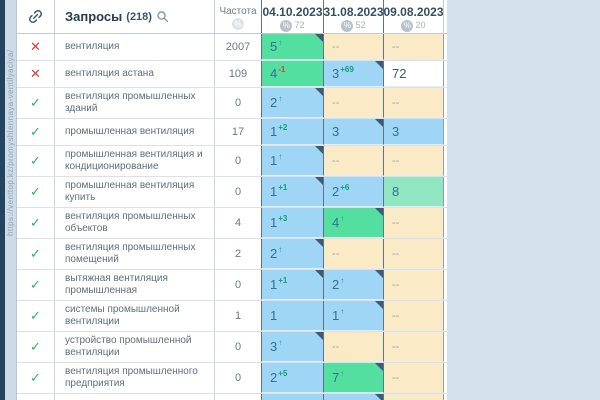 The width and height of the screenshot is (600, 400). I want to click on position-cell: 1 +3, so click(292, 223).